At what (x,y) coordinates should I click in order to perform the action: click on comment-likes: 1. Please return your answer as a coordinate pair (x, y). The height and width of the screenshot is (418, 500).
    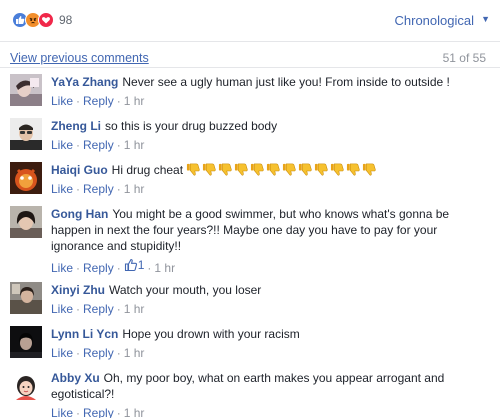
    Looking at the image, I should click on (134, 265).